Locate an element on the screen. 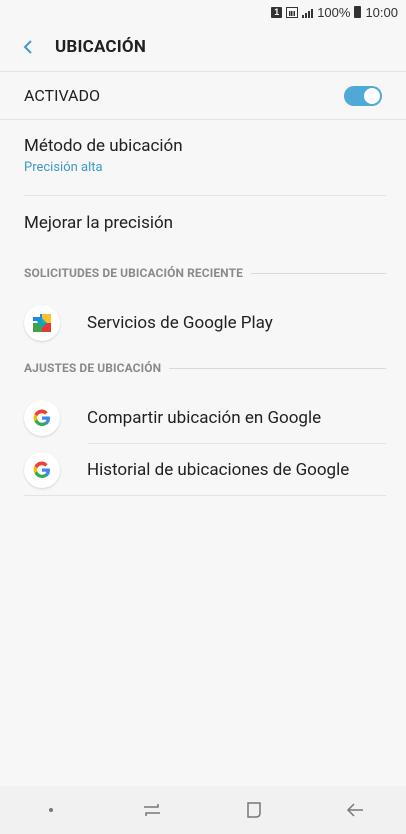  recent-requests-header: SOLICITUDES DE UBICACIÓN RECIENTE is located at coordinates (205, 273).